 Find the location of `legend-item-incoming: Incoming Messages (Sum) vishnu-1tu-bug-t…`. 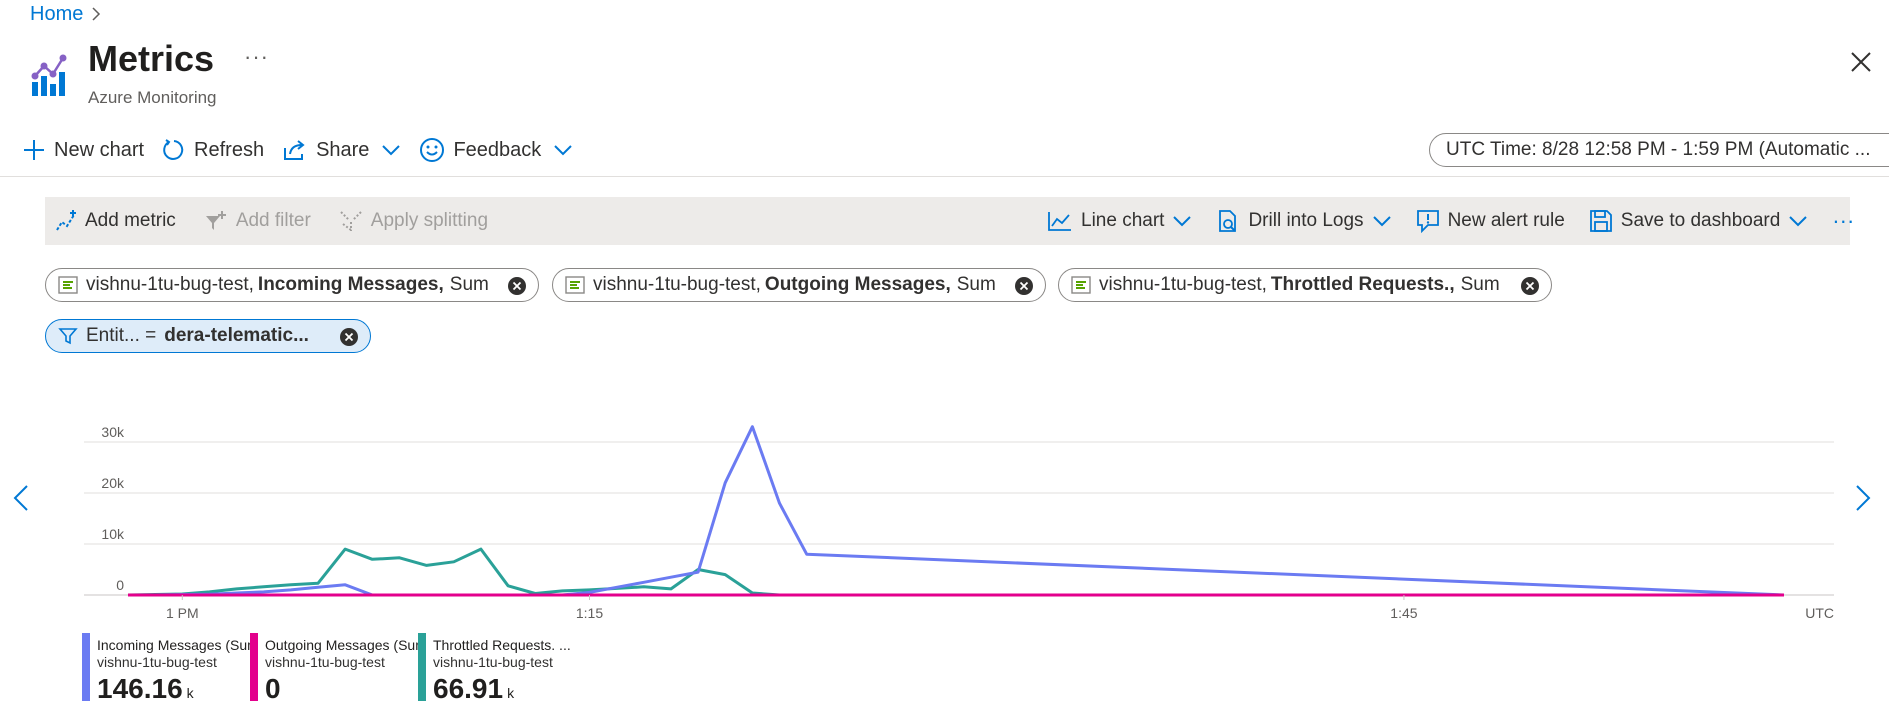

legend-item-incoming: Incoming Messages (Sum) vishnu-1tu-bug-t… is located at coordinates (167, 668).